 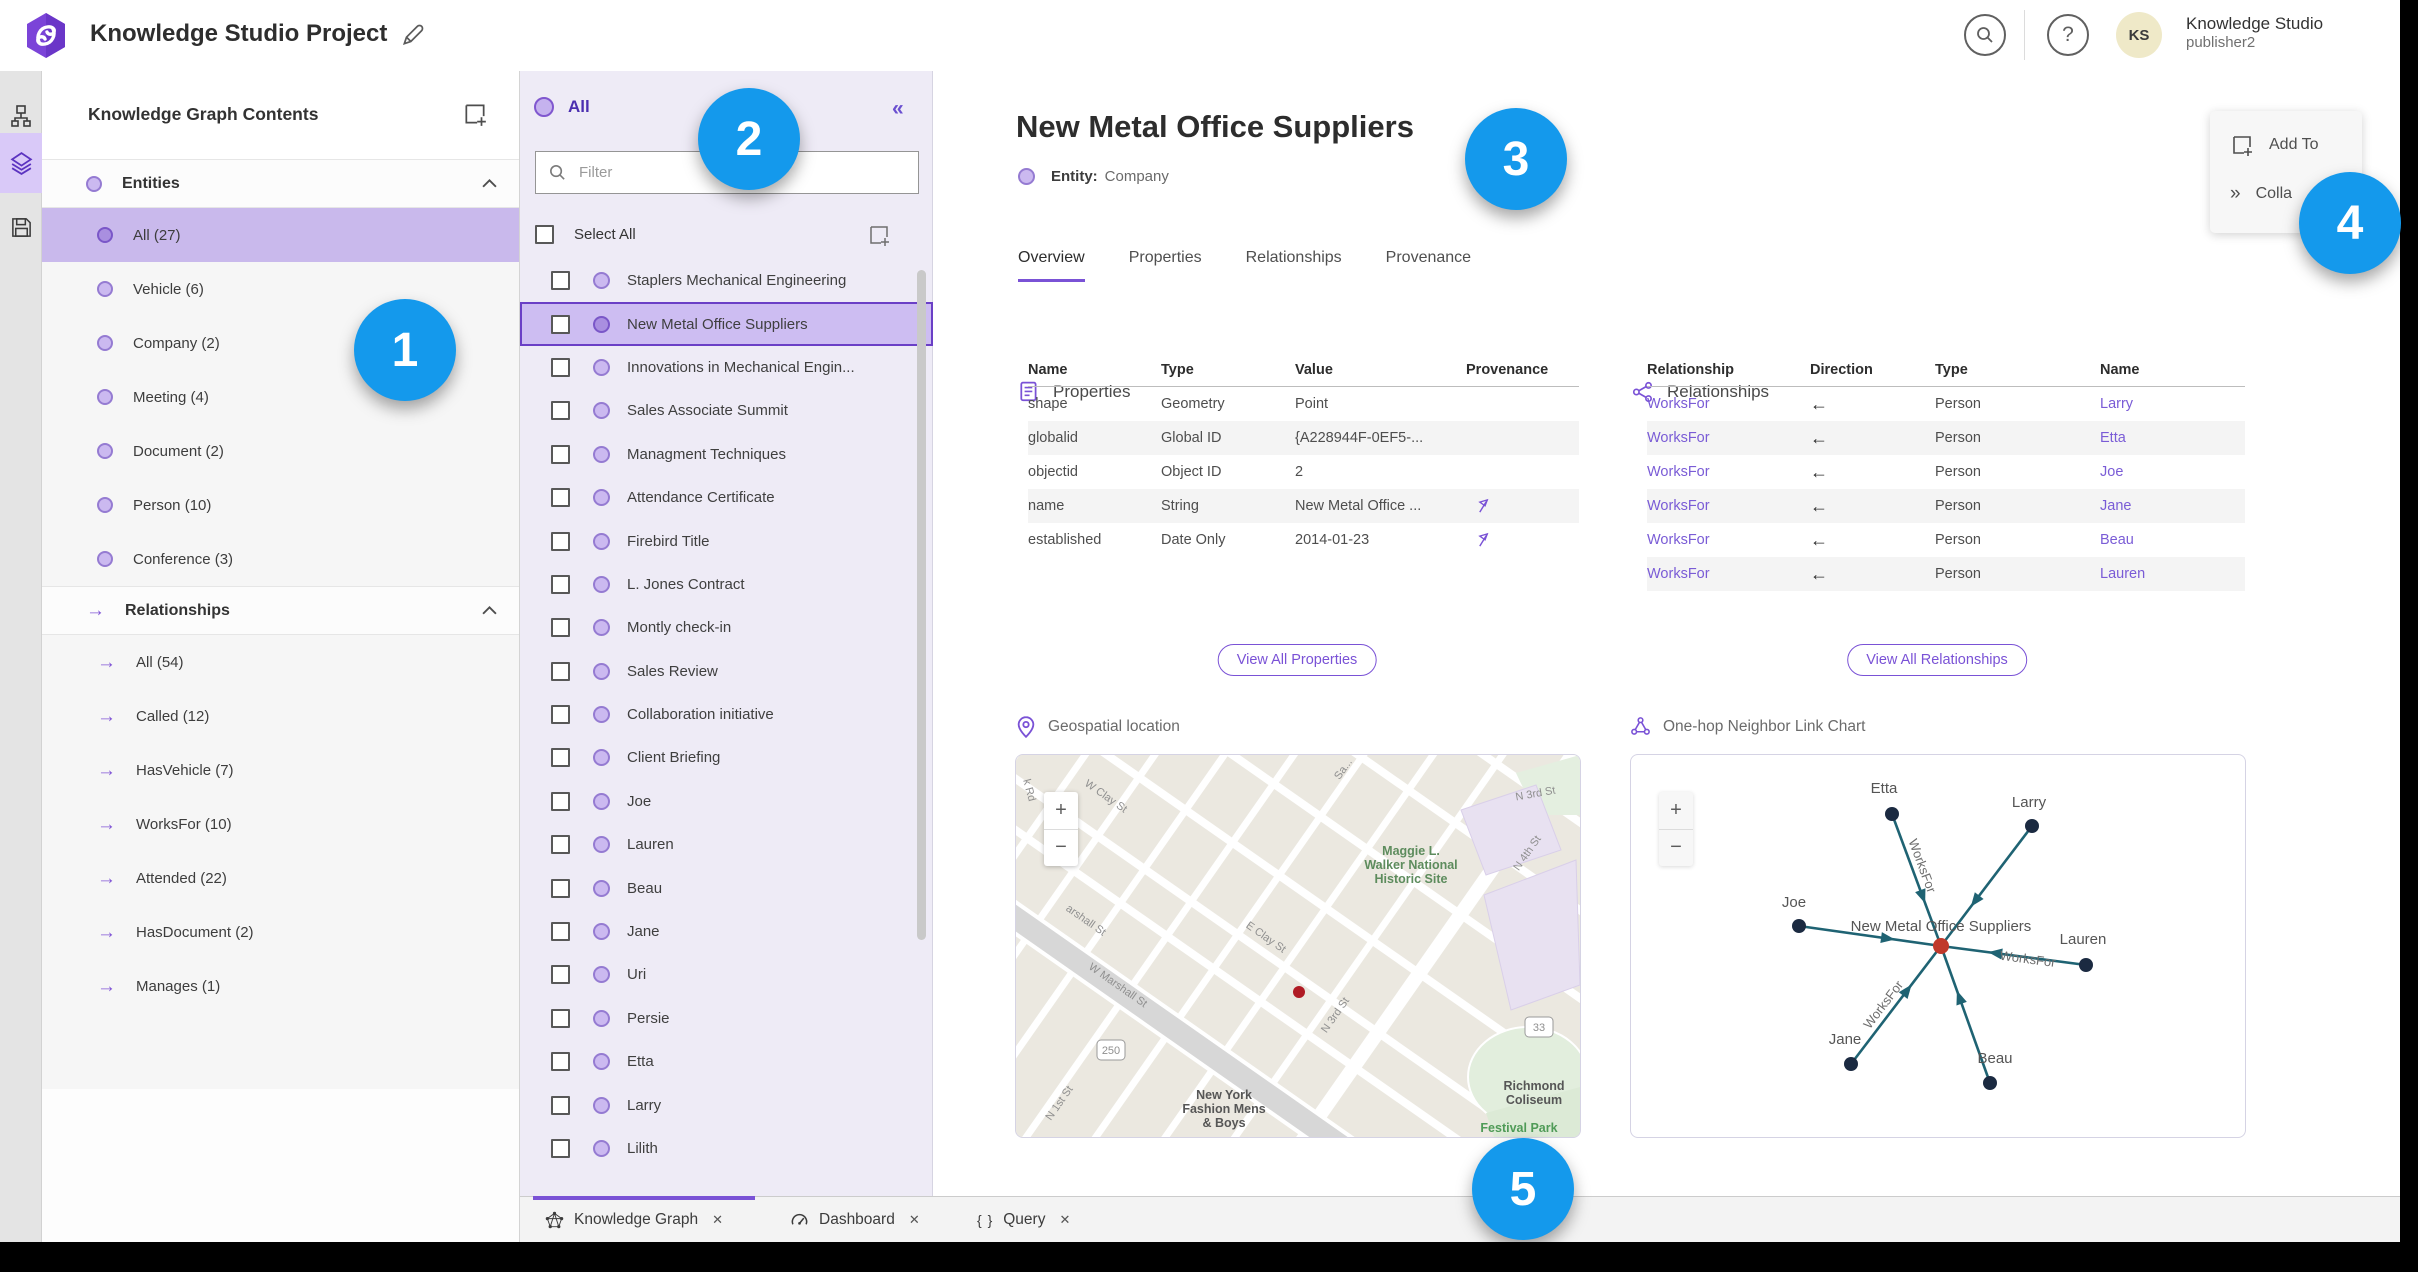 What do you see at coordinates (280, 986) in the screenshot?
I see `relationship-type-item: → Manages (1)` at bounding box center [280, 986].